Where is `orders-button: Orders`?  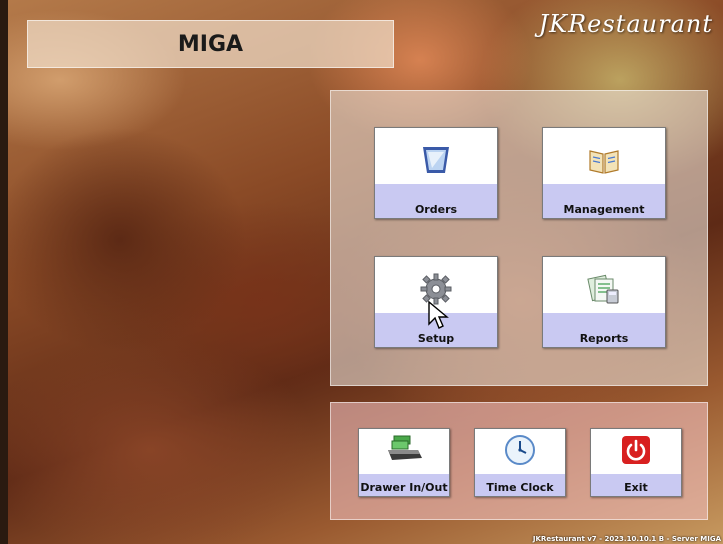
orders-button: Orders is located at coordinates (436, 173).